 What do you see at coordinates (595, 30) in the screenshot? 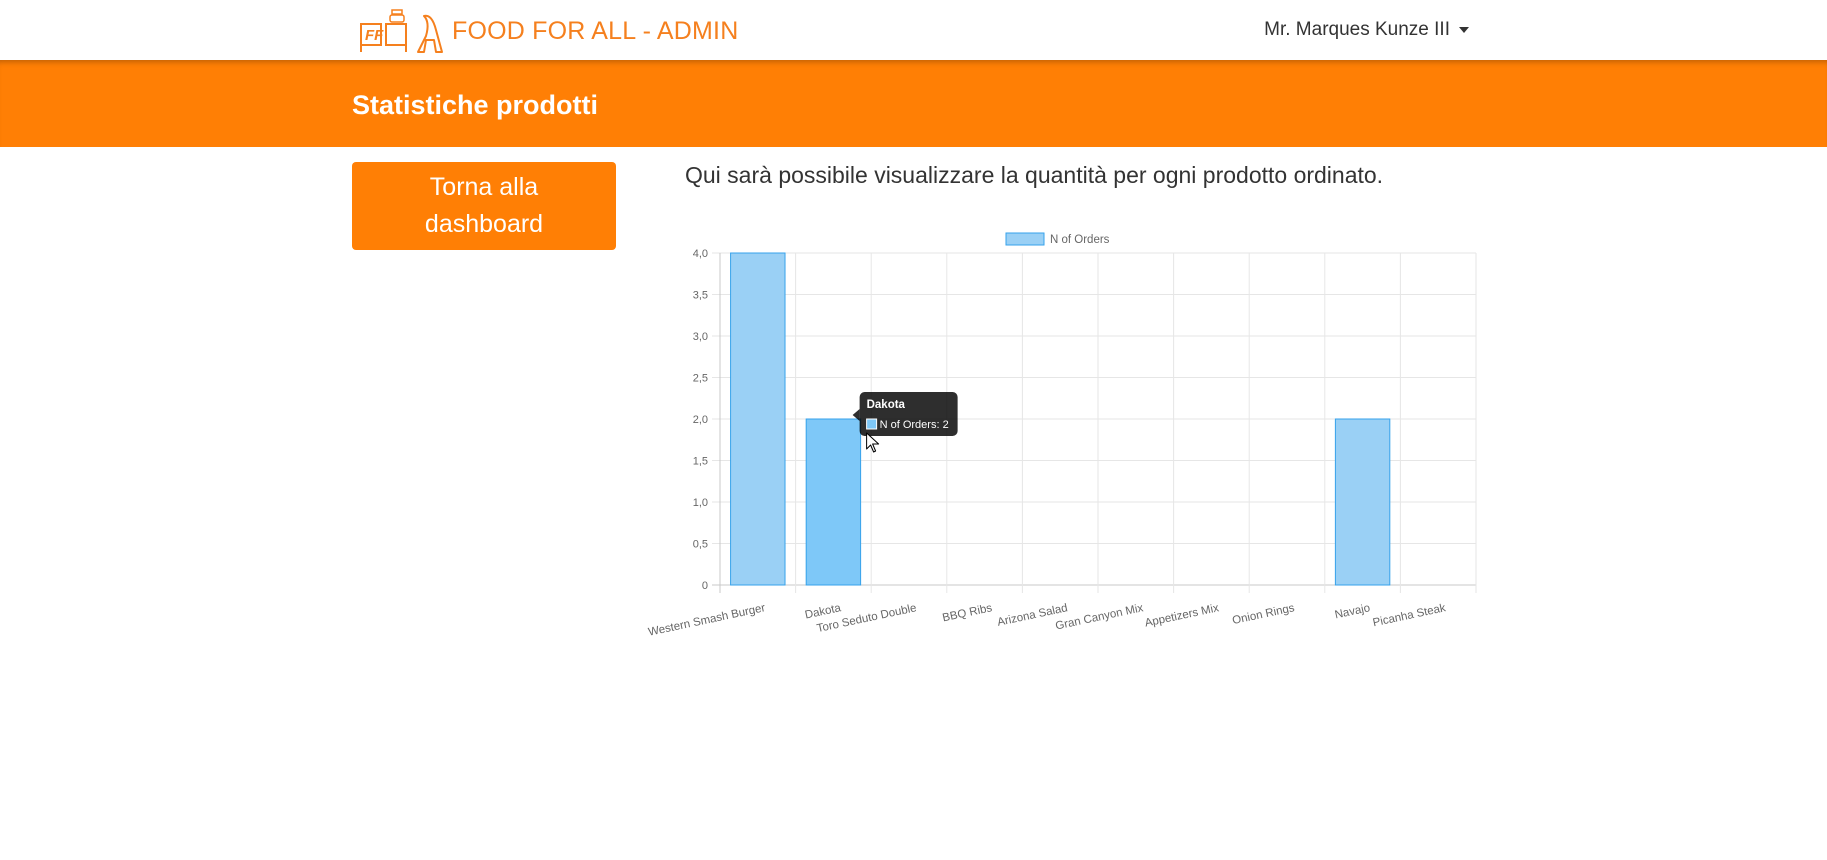
I see `brand-name: FOOD FOR ALL - ADMIN` at bounding box center [595, 30].